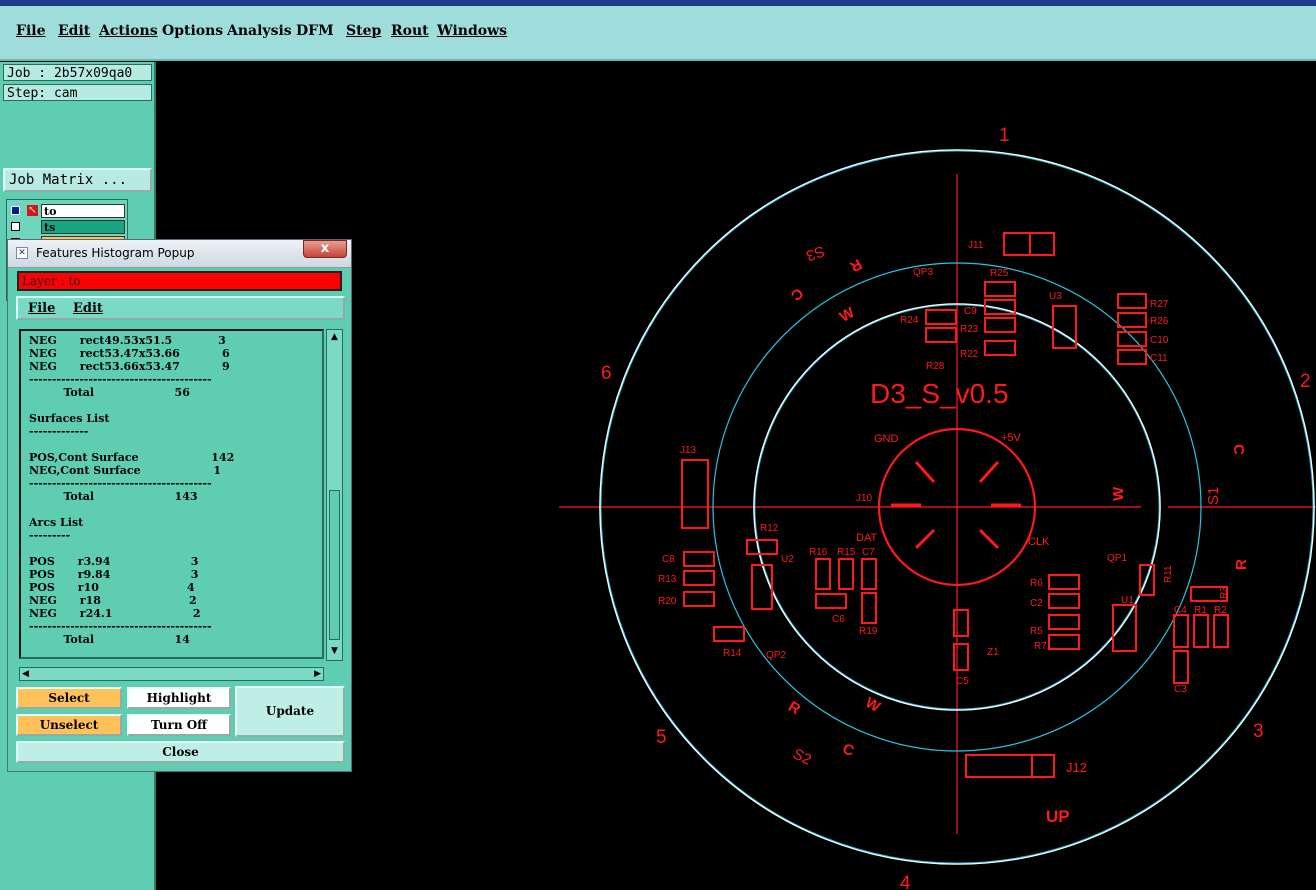  Describe the element at coordinates (472, 31) in the screenshot. I see `menu-windows: Windows` at that location.